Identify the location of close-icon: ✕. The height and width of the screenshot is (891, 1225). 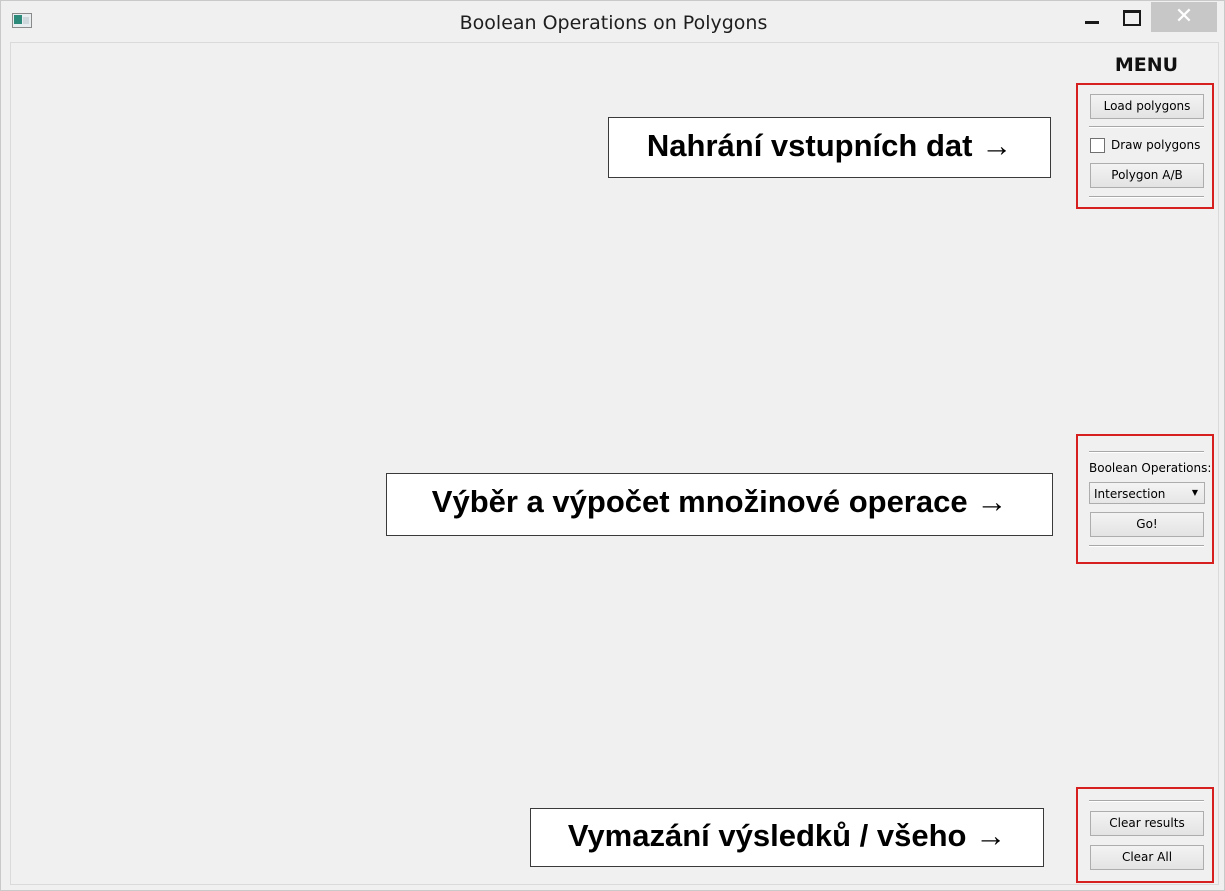
(1184, 16).